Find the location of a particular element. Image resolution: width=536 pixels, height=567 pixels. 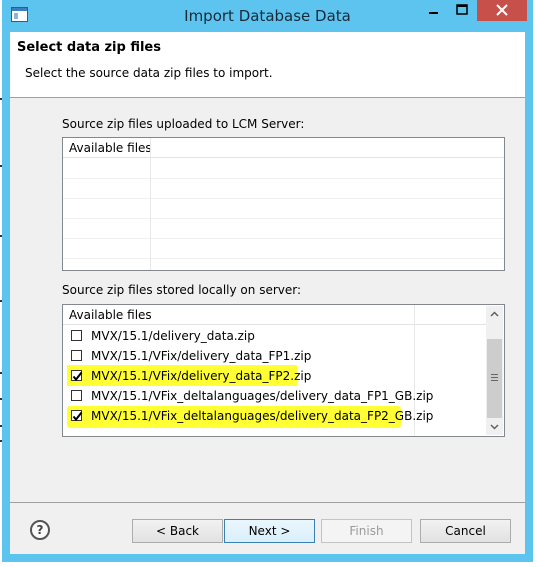

column-divider is located at coordinates (150, 204).